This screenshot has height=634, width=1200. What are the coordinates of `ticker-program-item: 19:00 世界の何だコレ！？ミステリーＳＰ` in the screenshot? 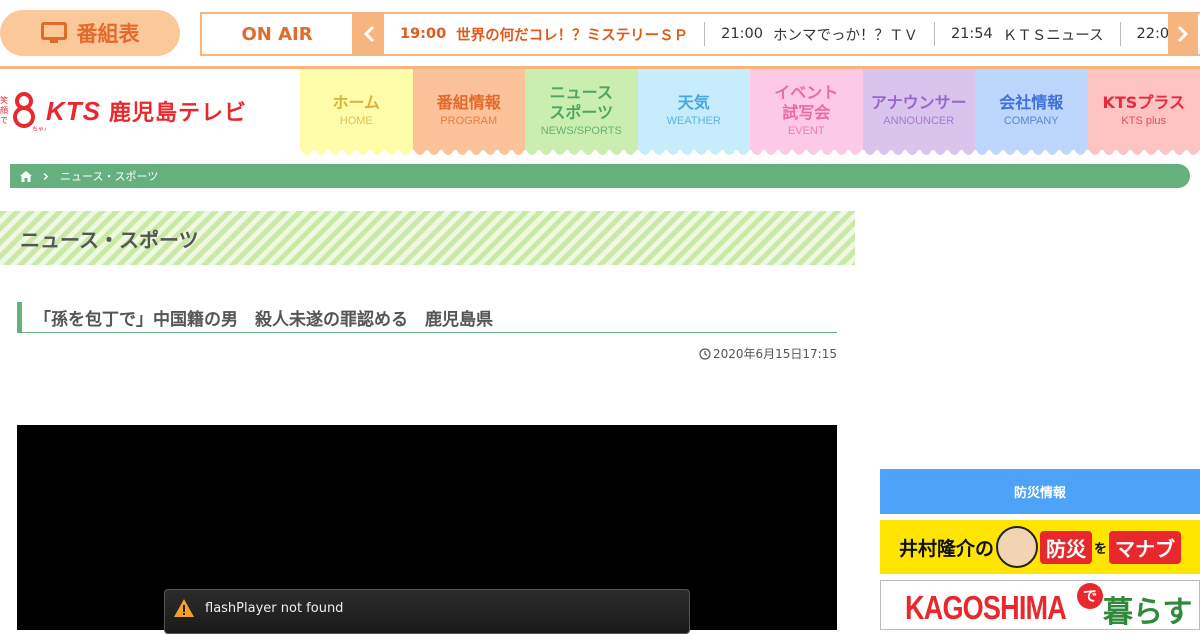 It's located at (544, 34).